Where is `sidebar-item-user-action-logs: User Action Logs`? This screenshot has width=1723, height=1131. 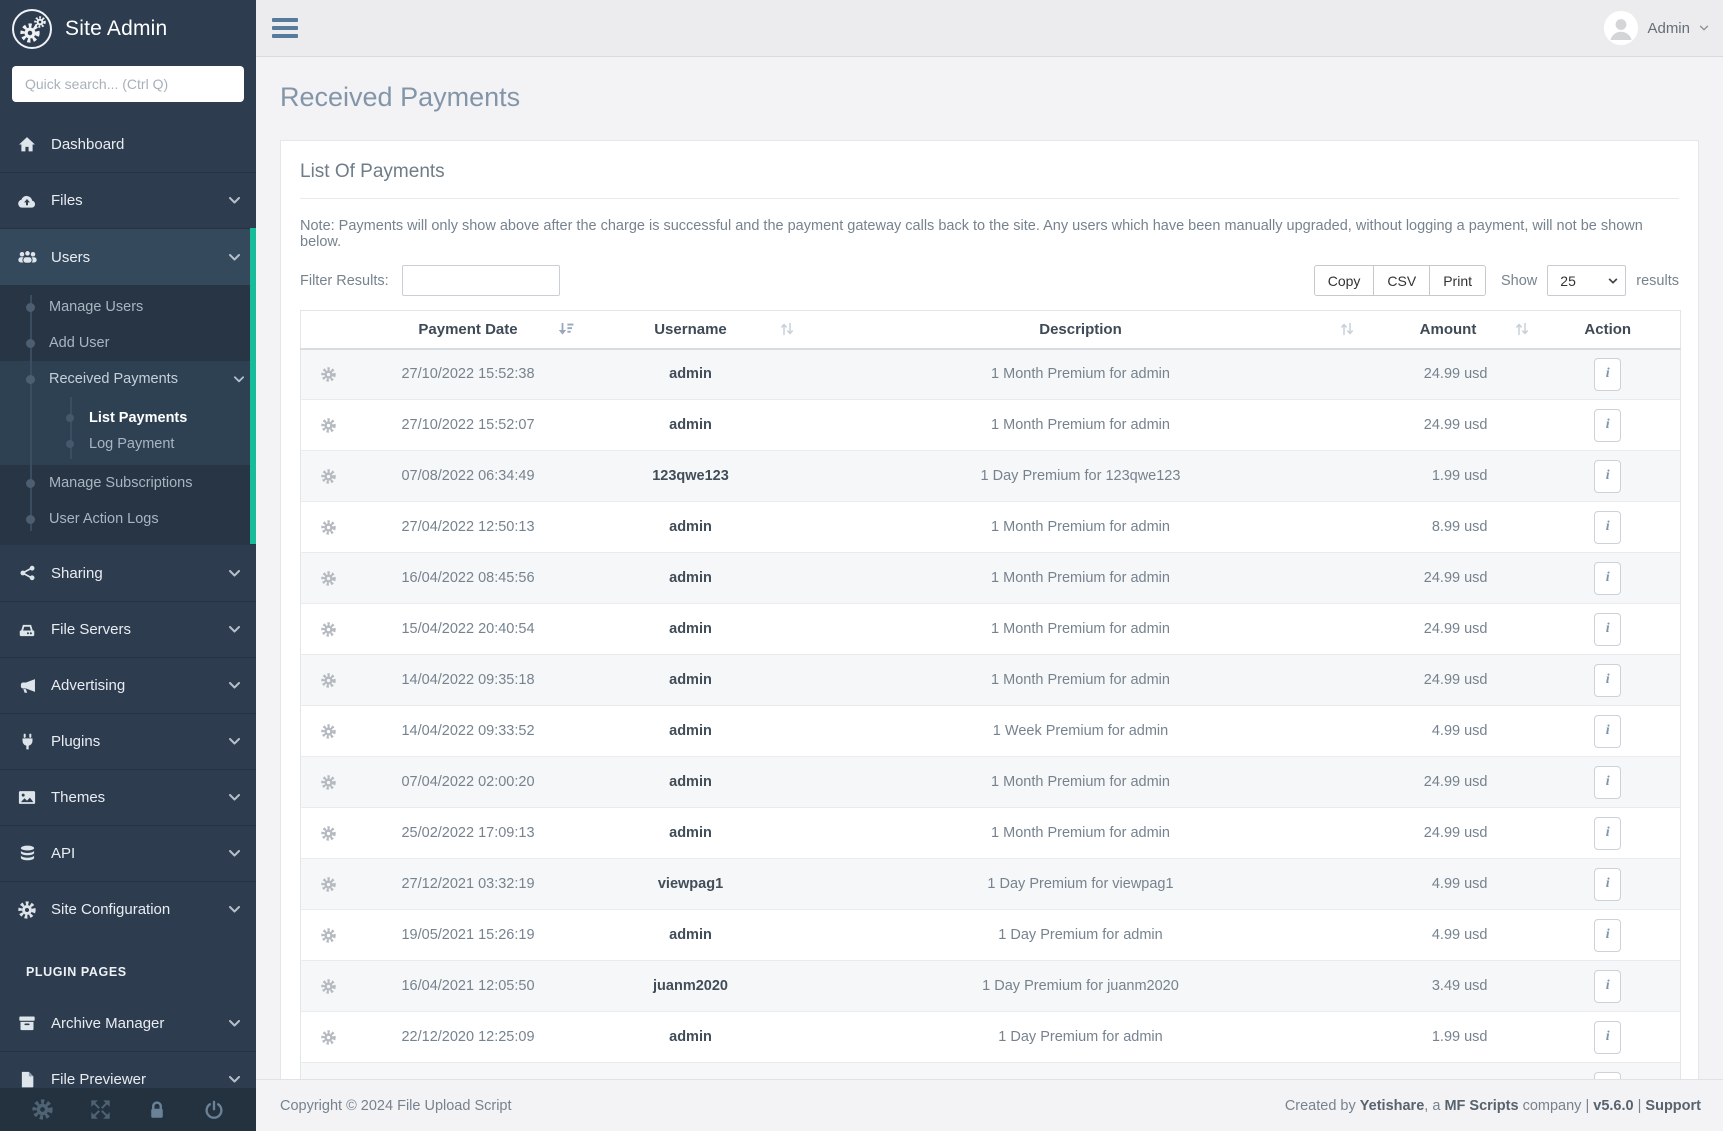
sidebar-item-user-action-logs: User Action Logs is located at coordinates (128, 519).